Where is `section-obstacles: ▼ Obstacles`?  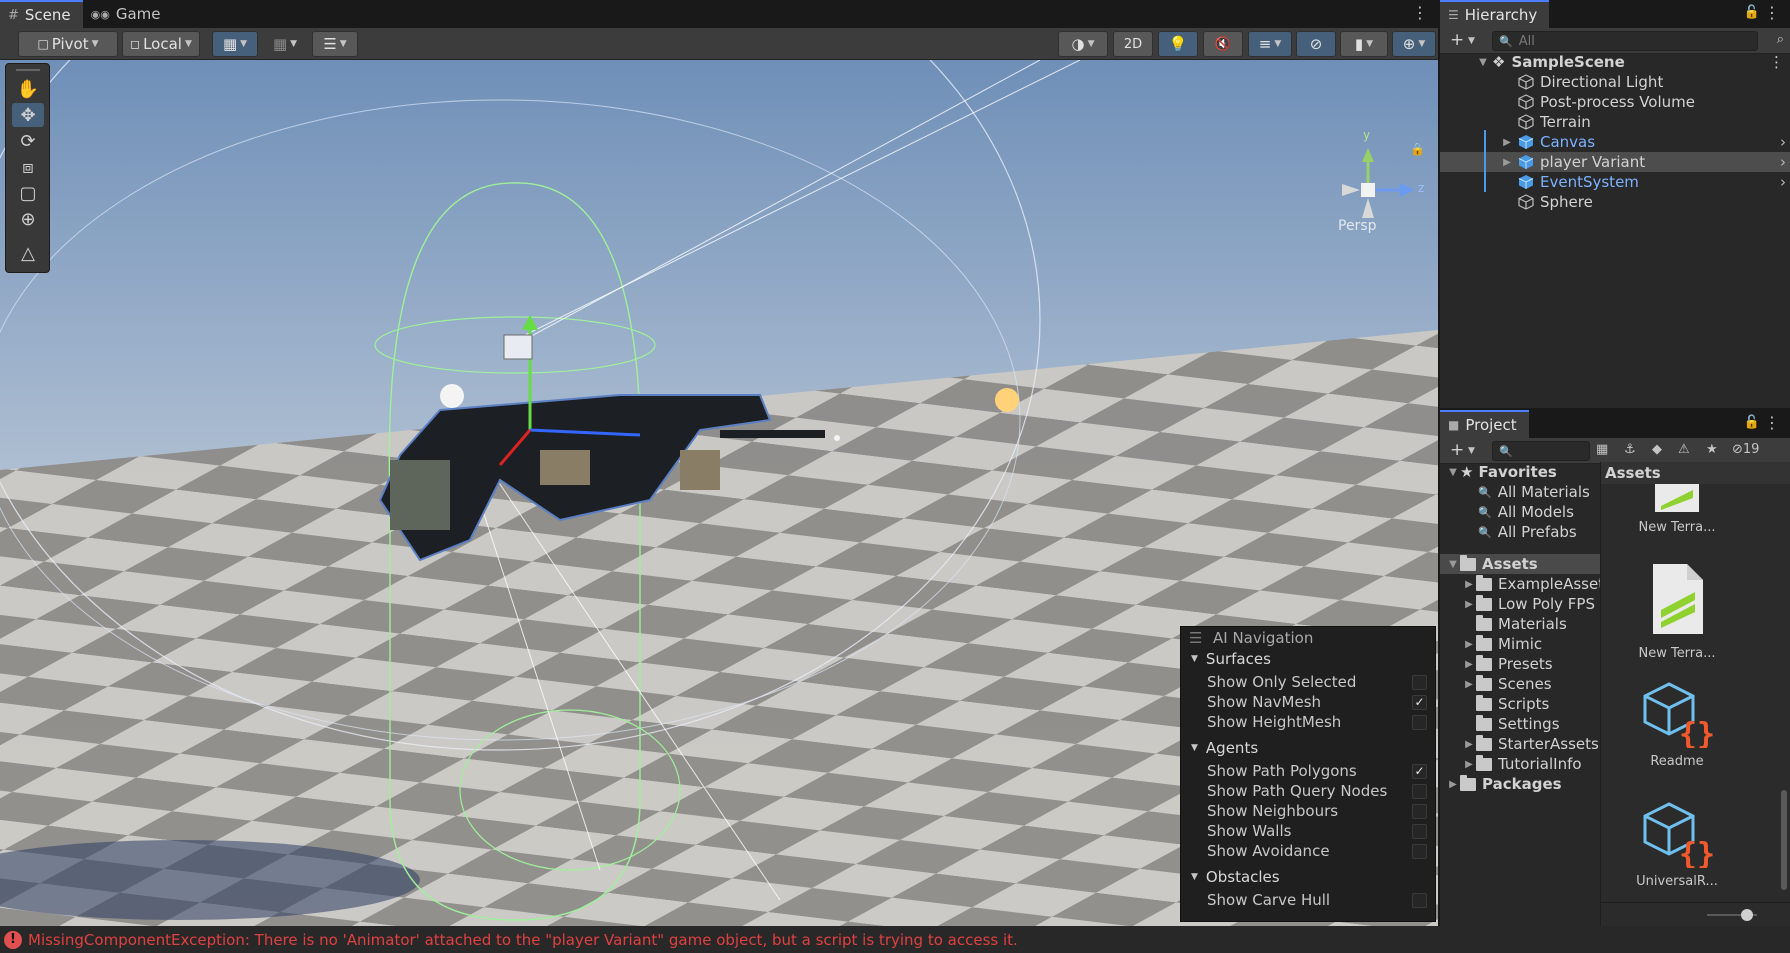 section-obstacles: ▼ Obstacles is located at coordinates (1308, 877).